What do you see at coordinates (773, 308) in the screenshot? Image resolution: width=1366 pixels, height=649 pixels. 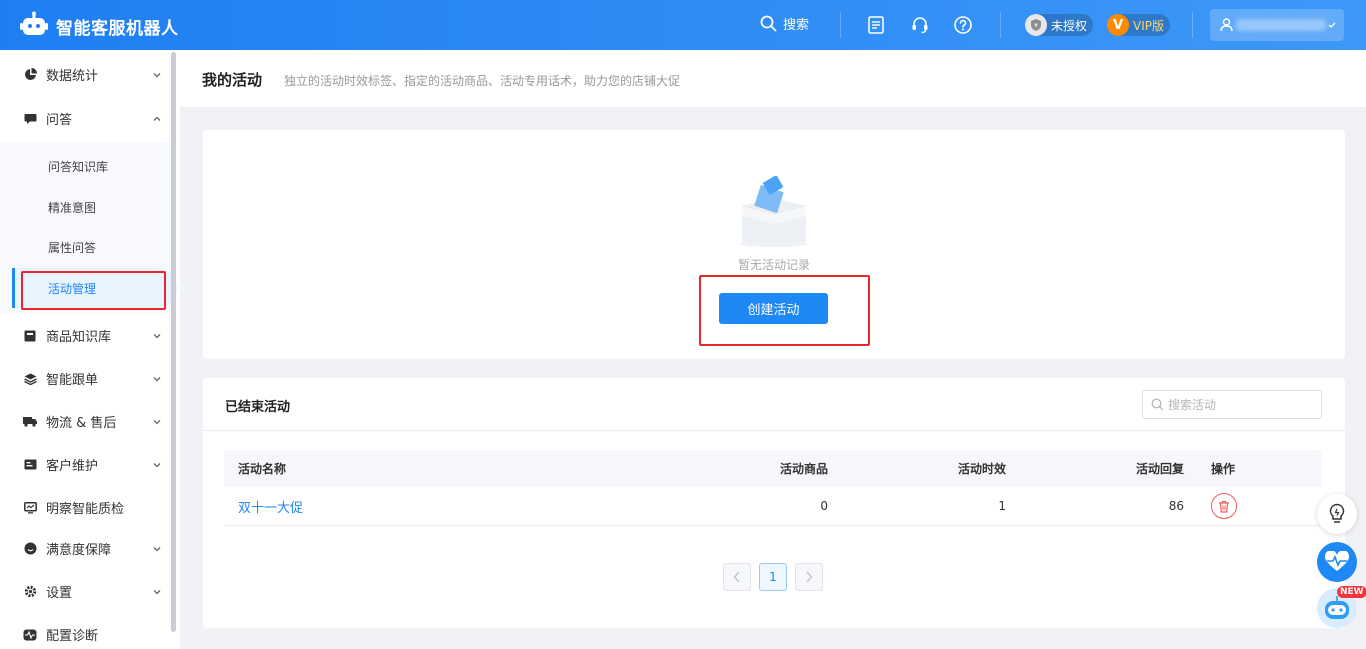 I see `create-activity-button: 创建活动` at bounding box center [773, 308].